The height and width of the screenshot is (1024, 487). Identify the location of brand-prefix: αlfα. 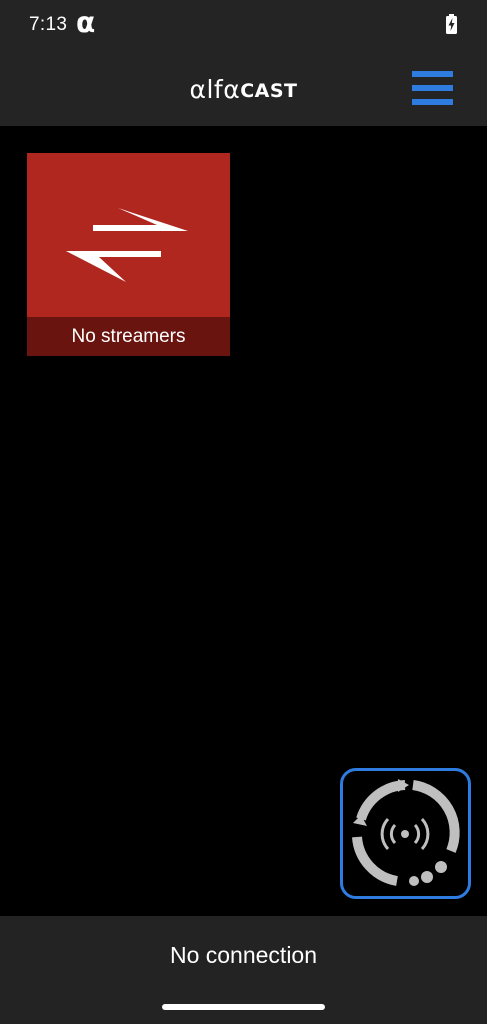
(215, 89).